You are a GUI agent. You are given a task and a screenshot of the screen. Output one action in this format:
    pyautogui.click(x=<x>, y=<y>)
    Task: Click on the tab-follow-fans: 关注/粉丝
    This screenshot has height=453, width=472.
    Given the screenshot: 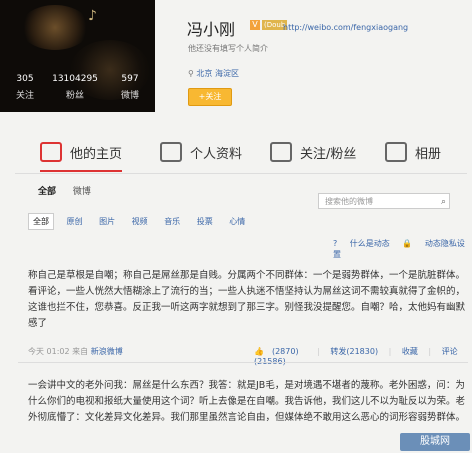 What is the action you would take?
    pyautogui.click(x=313, y=152)
    